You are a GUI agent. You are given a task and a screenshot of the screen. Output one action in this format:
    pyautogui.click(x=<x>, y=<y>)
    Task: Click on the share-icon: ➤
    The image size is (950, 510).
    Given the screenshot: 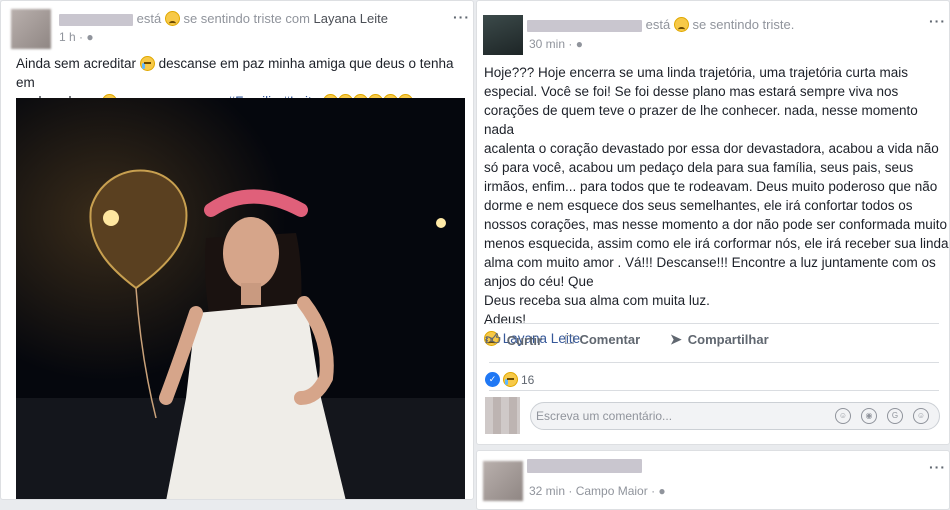 What is the action you would take?
    pyautogui.click(x=676, y=339)
    